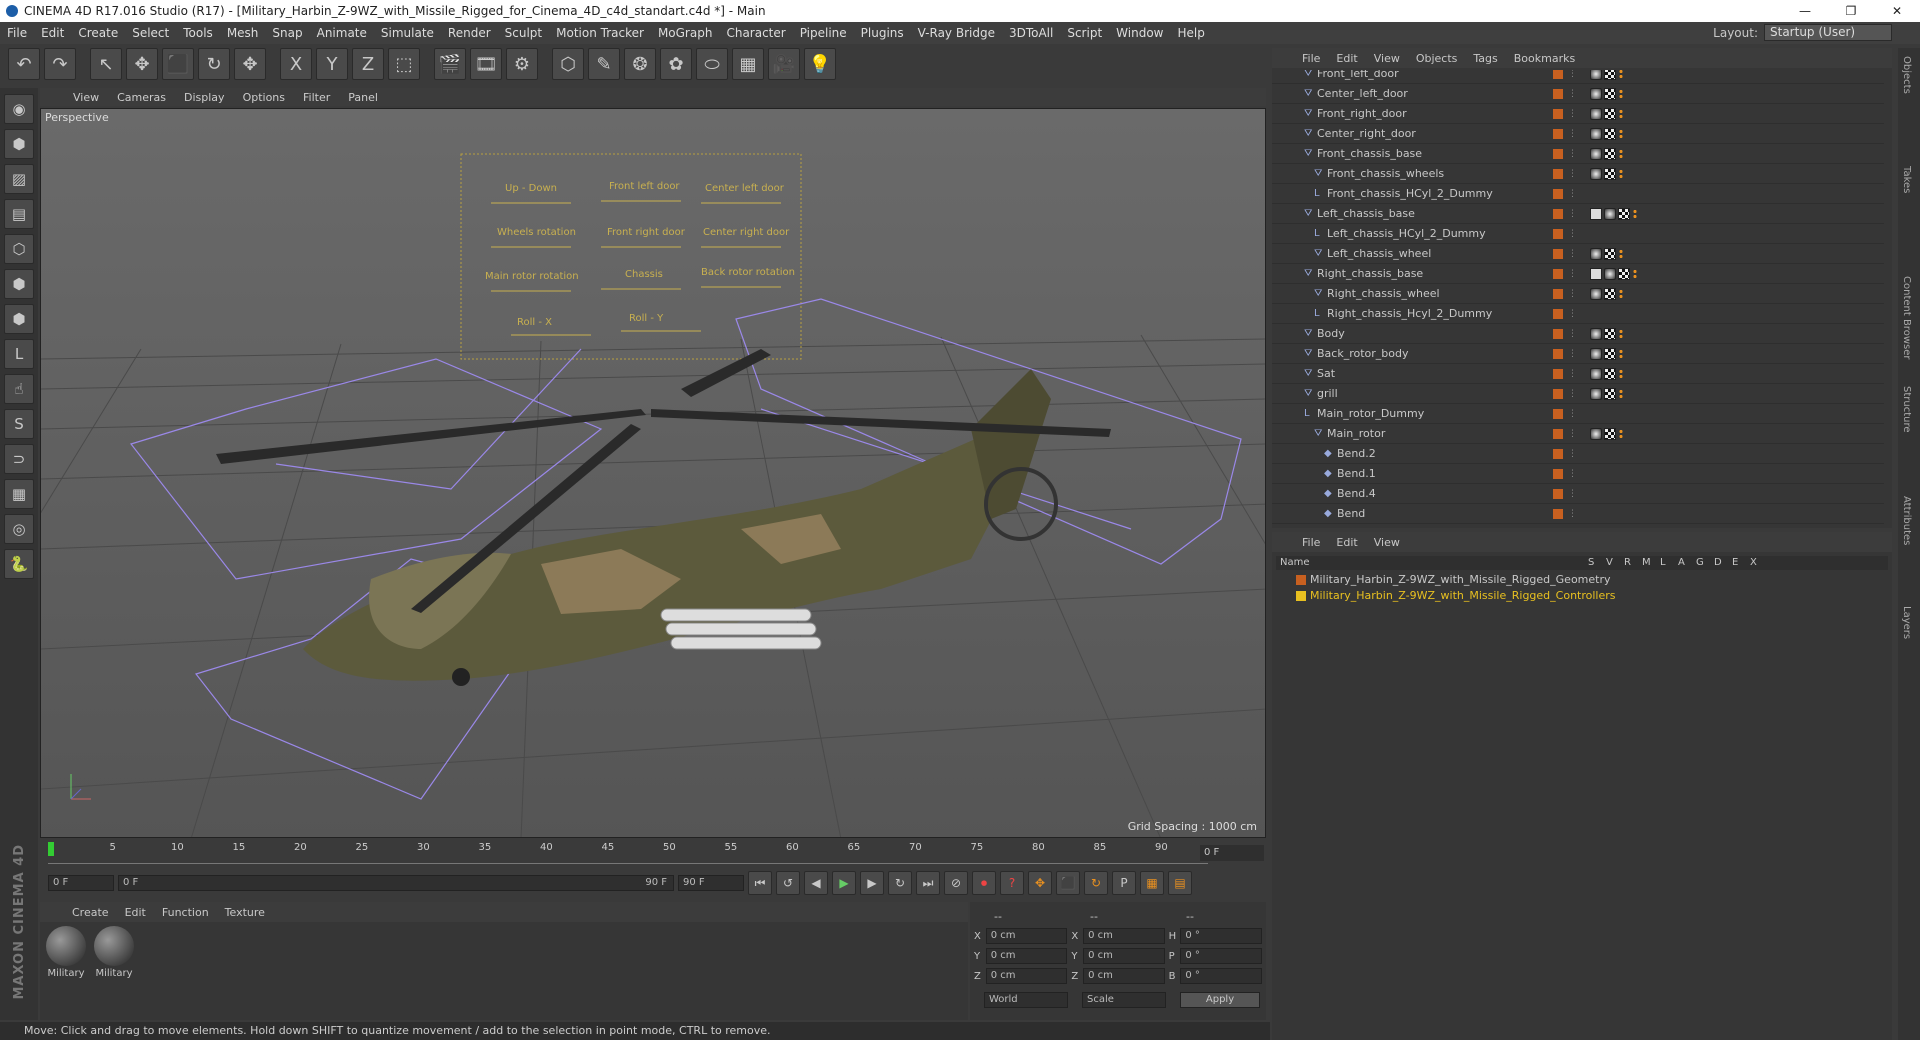 This screenshot has height=1040, width=1920. I want to click on object-row: ⛛ Center_left_door ⋮, so click(1578, 94).